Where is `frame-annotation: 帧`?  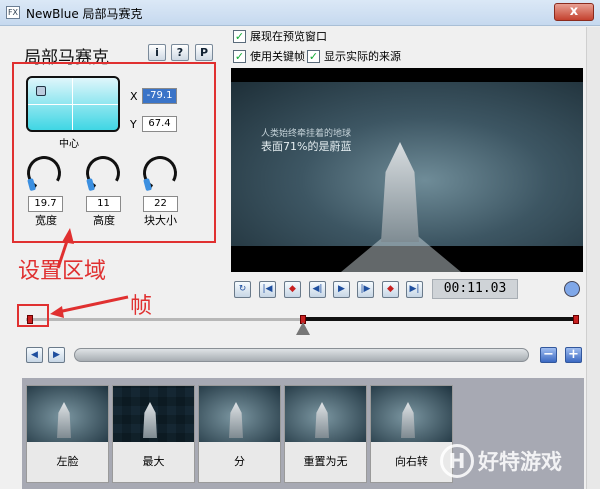
frame-annotation: 帧 is located at coordinates (141, 306).